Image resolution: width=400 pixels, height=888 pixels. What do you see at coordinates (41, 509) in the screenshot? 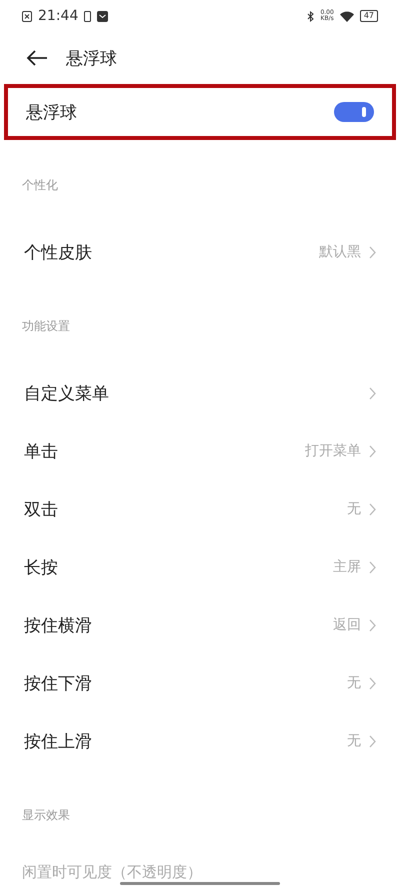
I see `setting-label: 双击` at bounding box center [41, 509].